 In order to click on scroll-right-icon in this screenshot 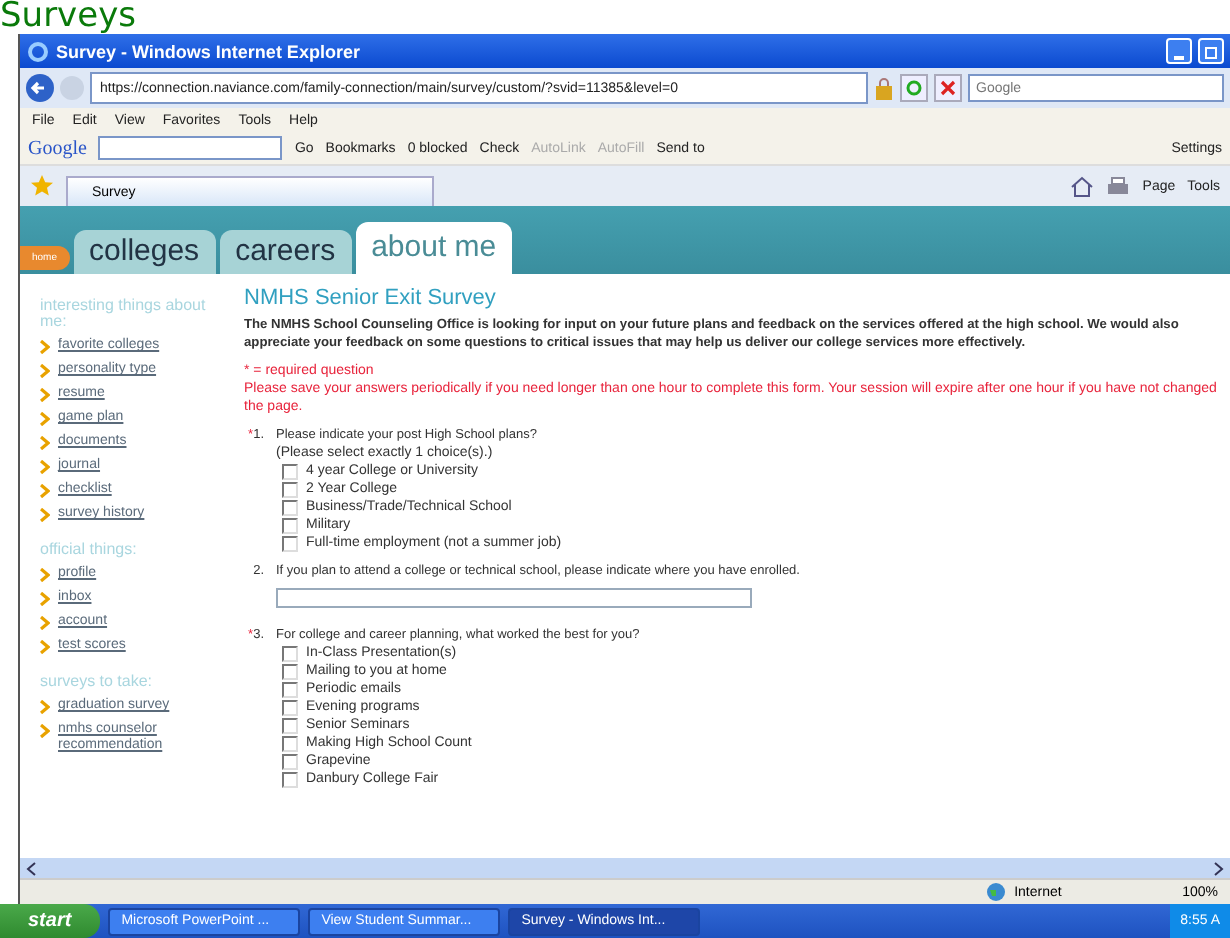, I will do `click(1218, 868)`.